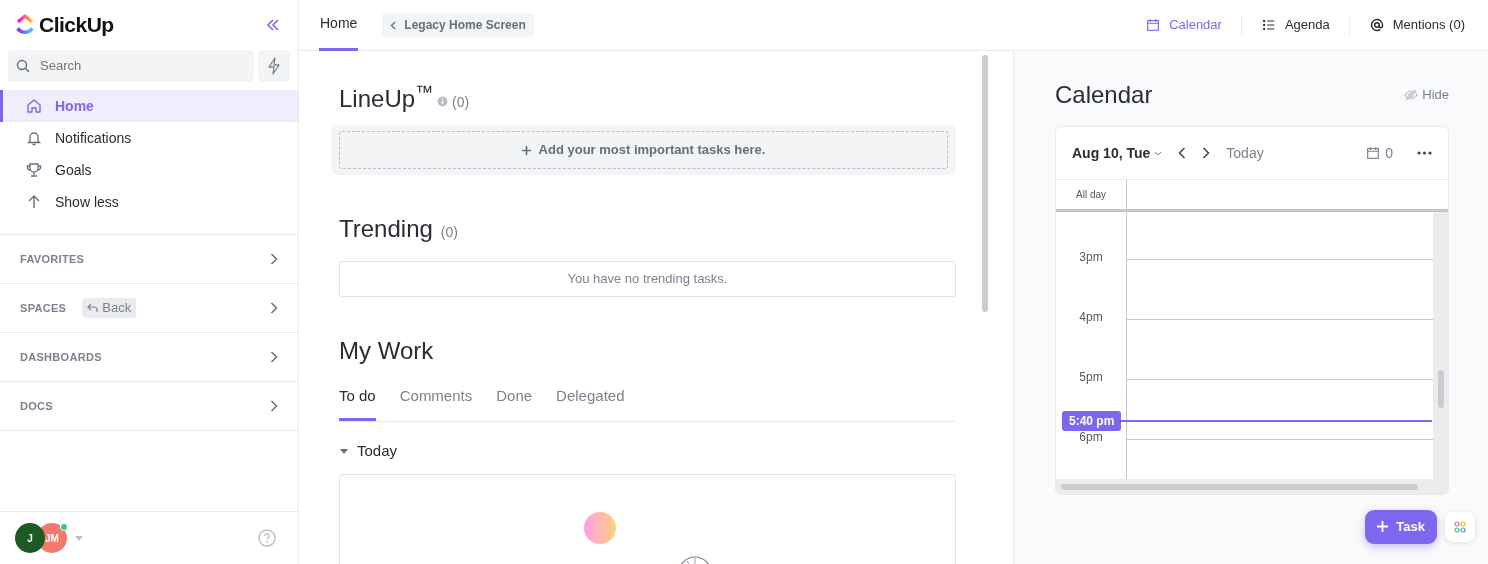 The image size is (1488, 564). What do you see at coordinates (436, 403) in the screenshot?
I see `tab: Comments` at bounding box center [436, 403].